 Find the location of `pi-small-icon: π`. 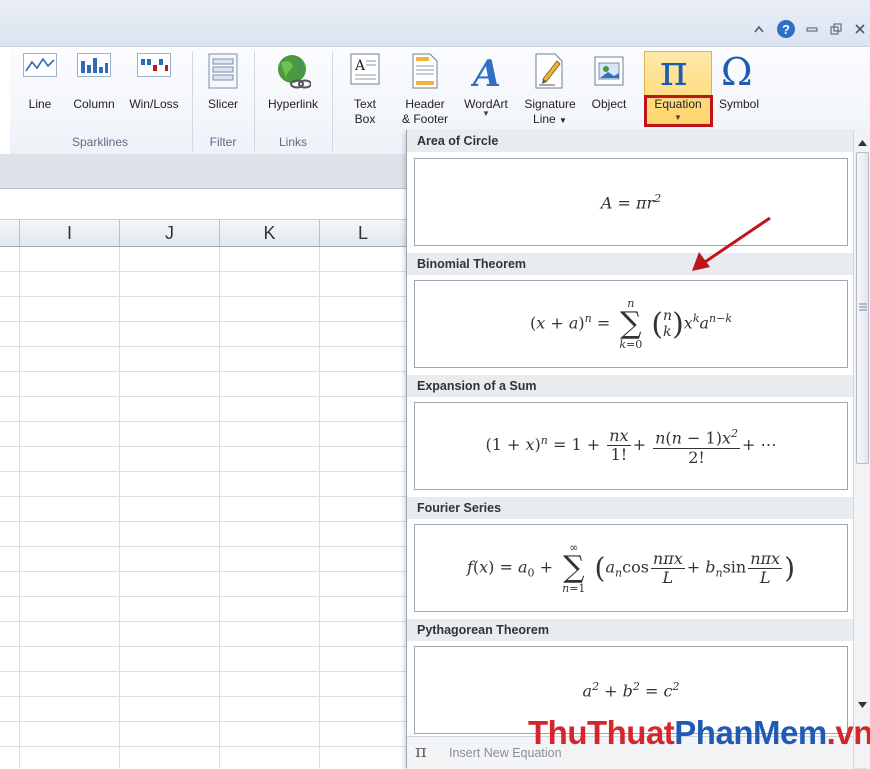

pi-small-icon: π is located at coordinates (421, 751).